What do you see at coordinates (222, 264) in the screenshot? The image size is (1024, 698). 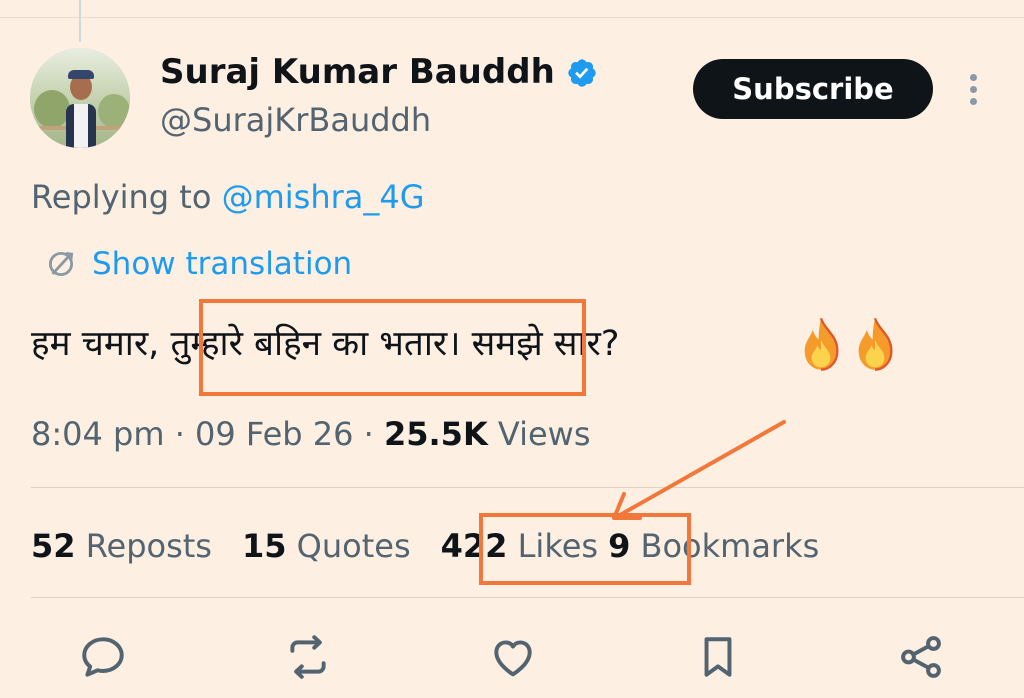 I see `show-translation-label: Show translation` at bounding box center [222, 264].